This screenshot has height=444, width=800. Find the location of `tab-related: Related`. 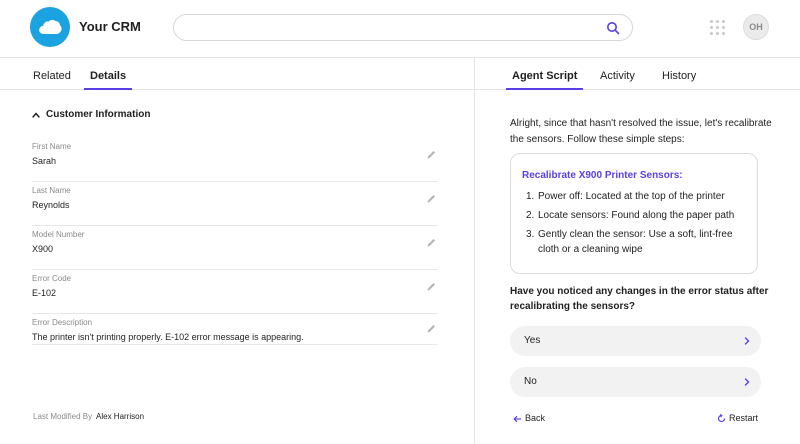

tab-related: Related is located at coordinates (52, 79).